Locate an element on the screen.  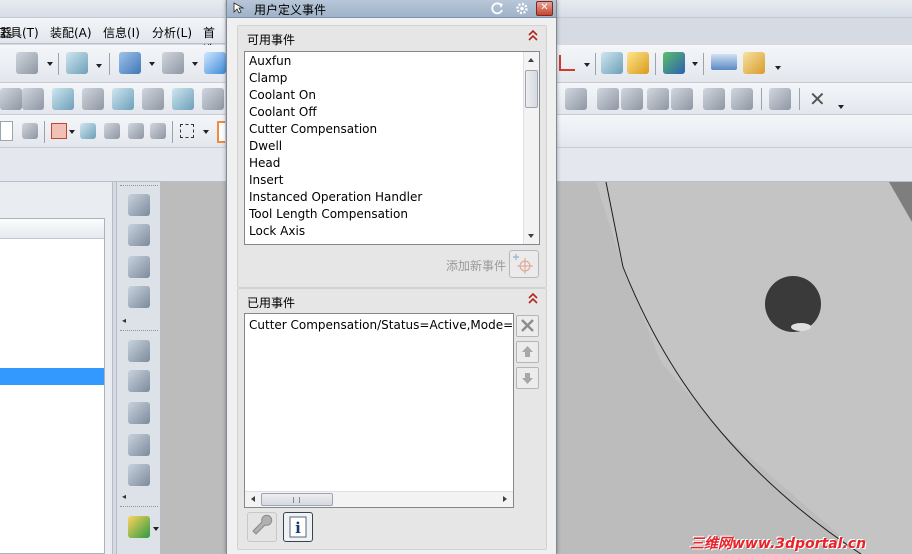
tool-path-icon is located at coordinates (612, 63).